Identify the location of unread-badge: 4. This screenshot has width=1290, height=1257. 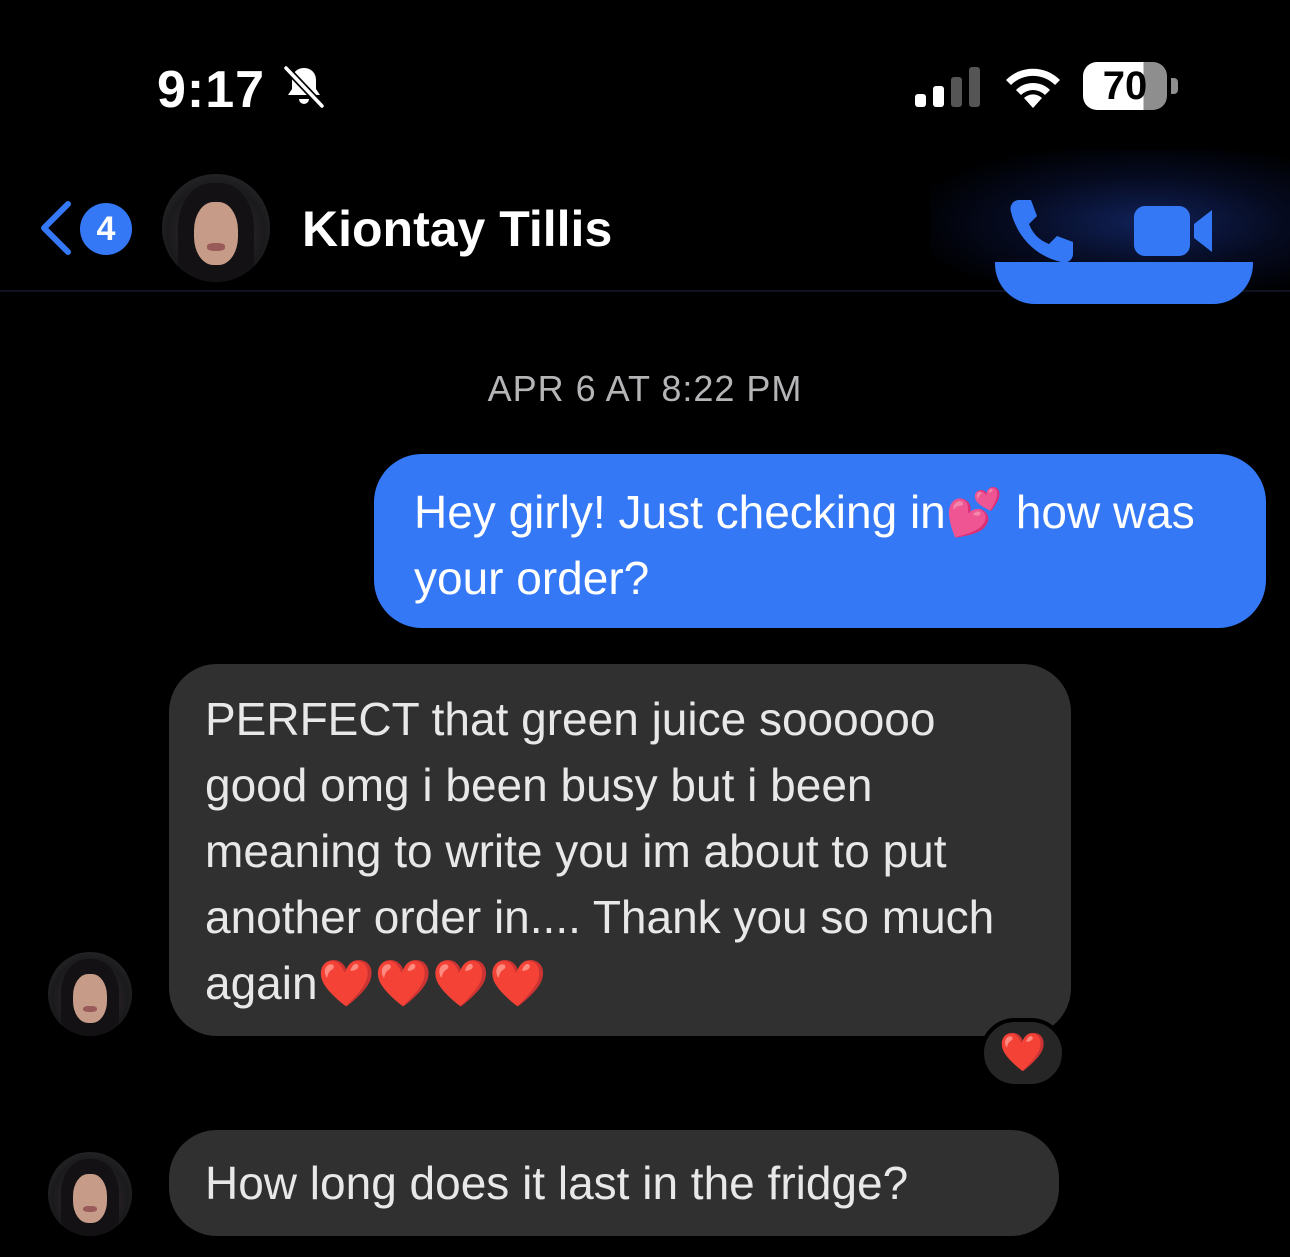
(106, 229).